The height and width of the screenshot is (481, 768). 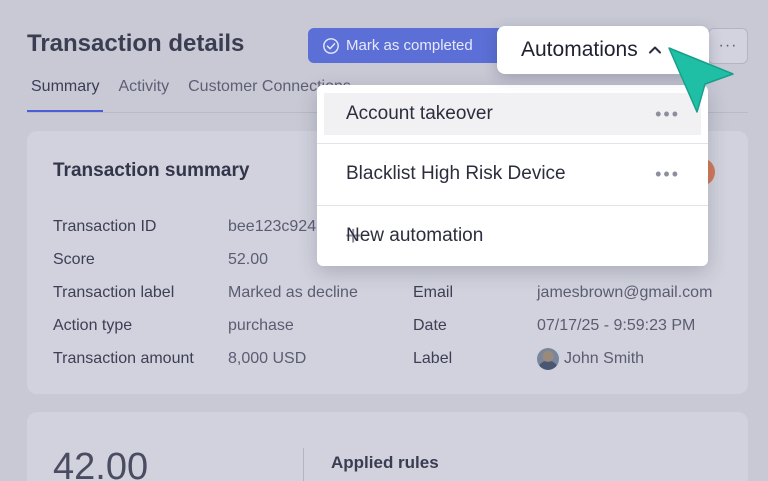 I want to click on transaction-summary-title: Transaction summary, so click(x=151, y=170).